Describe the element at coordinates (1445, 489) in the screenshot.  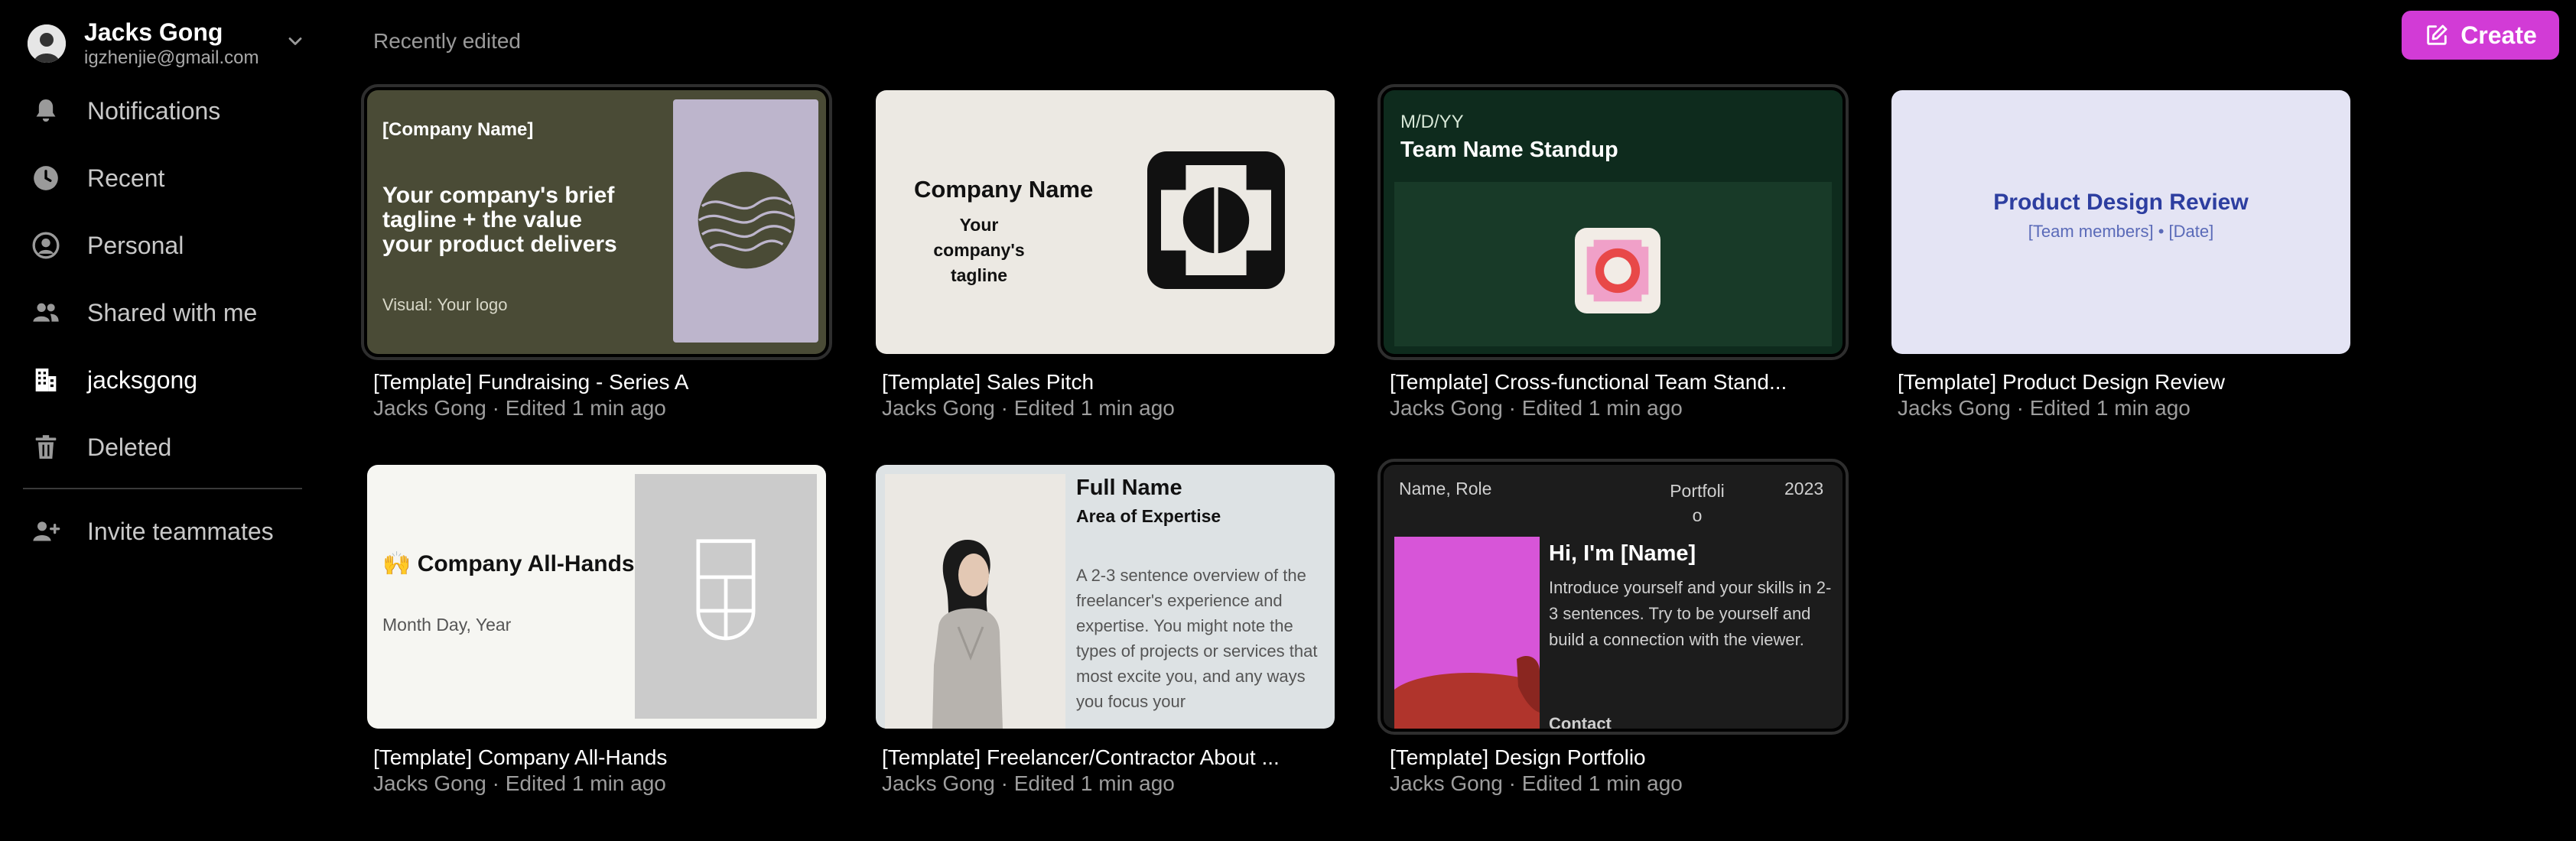
I see `thumb-name-role: Name, Role` at that location.